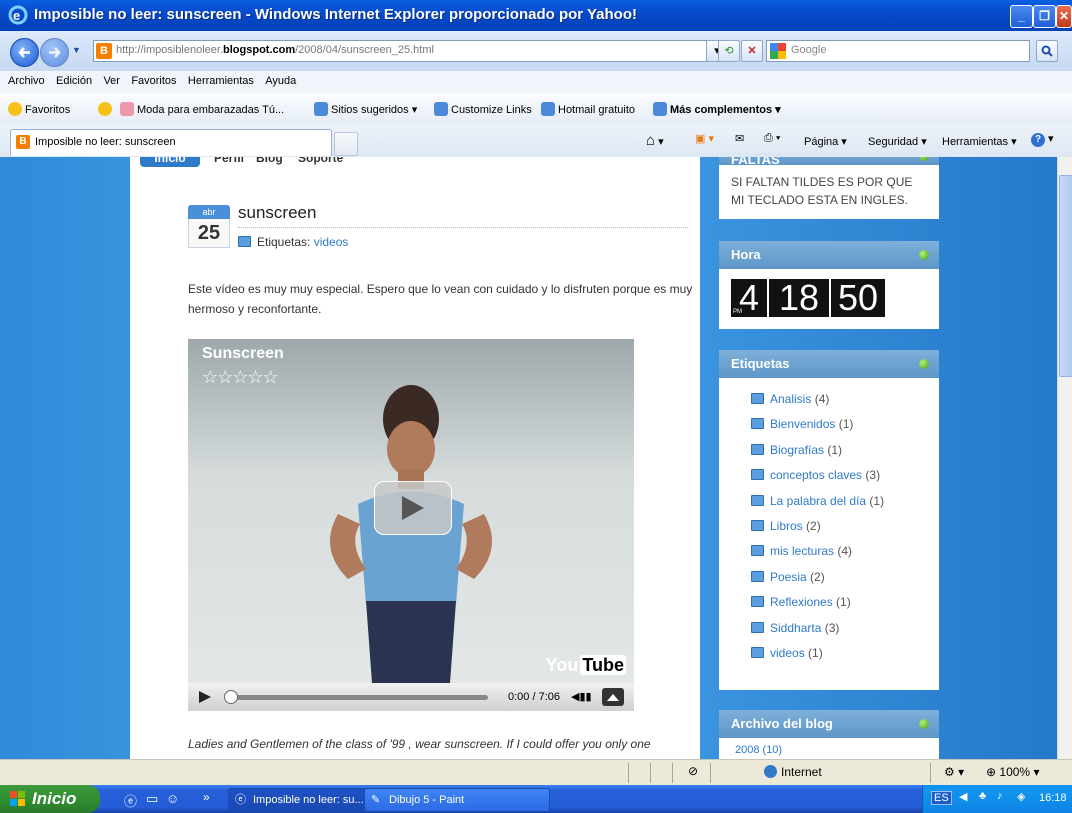  Describe the element at coordinates (483, 109) in the screenshot. I see `fav-link-customize: Customize Links` at that location.